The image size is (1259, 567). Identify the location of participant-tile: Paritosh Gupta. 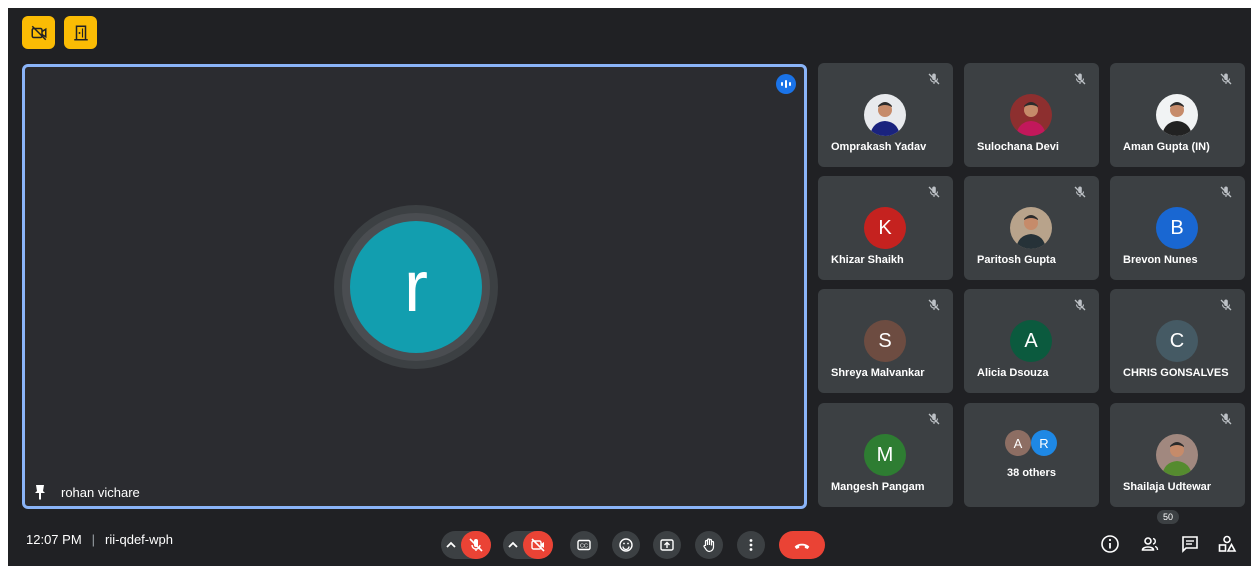
(1031, 228).